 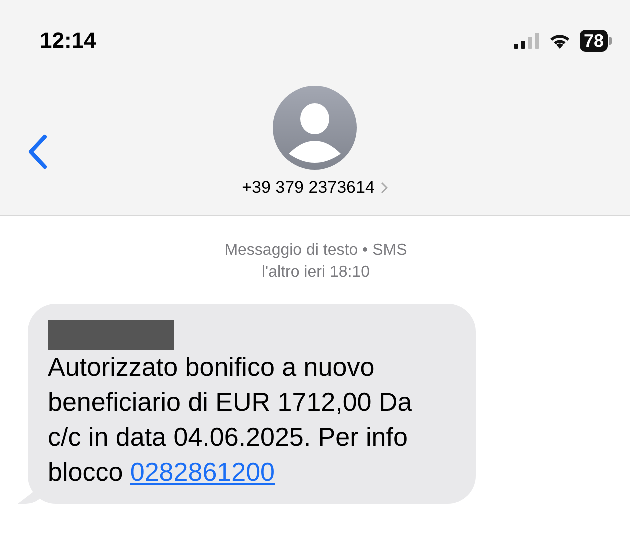 What do you see at coordinates (316, 251) in the screenshot?
I see `message-service-label: Messaggio di testo • SMS` at bounding box center [316, 251].